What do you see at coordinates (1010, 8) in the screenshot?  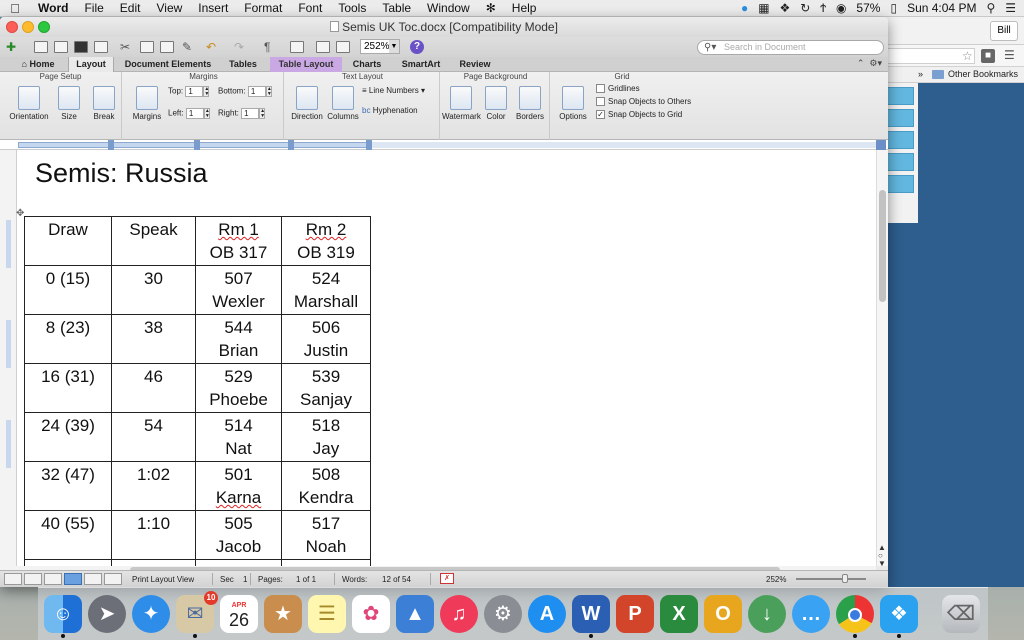 I see `notification-center-icon: ☰` at bounding box center [1010, 8].